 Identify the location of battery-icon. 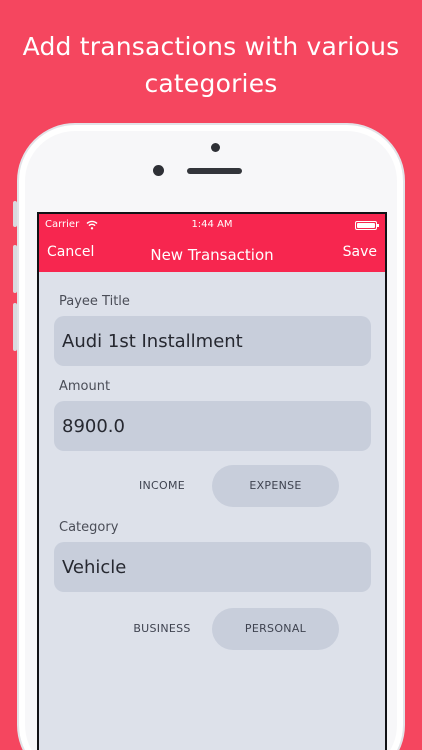
(367, 225).